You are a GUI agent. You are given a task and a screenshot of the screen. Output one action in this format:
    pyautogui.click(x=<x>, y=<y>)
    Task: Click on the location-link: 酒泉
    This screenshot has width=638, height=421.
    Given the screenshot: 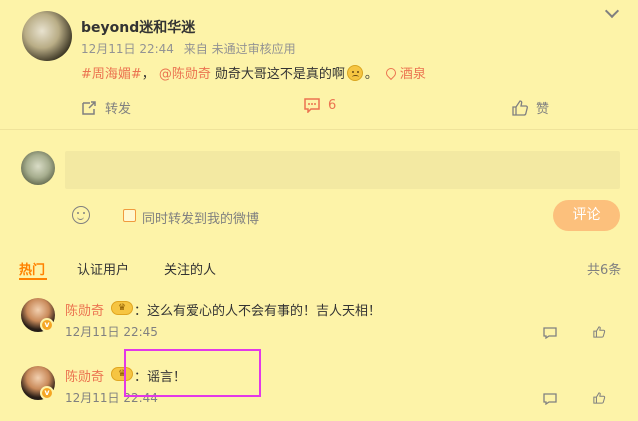 What is the action you would take?
    pyautogui.click(x=413, y=72)
    